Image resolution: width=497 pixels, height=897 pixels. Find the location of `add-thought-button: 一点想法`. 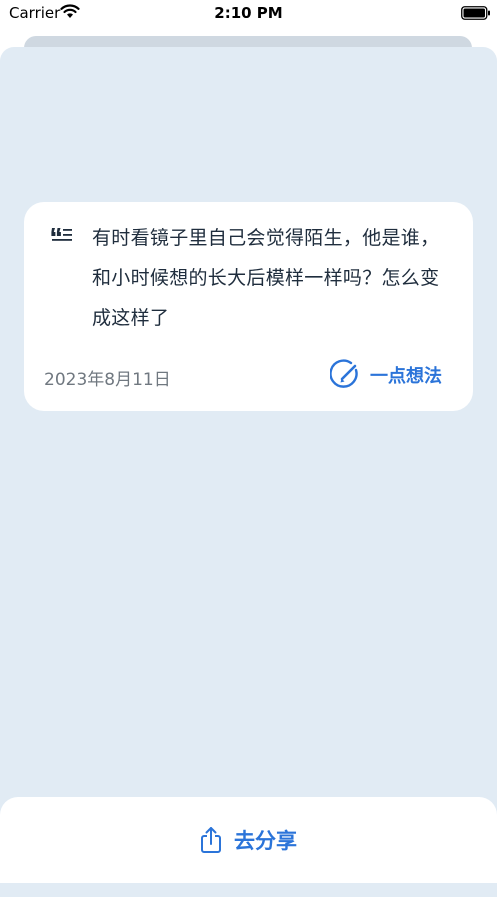

add-thought-button: 一点想法 is located at coordinates (386, 375).